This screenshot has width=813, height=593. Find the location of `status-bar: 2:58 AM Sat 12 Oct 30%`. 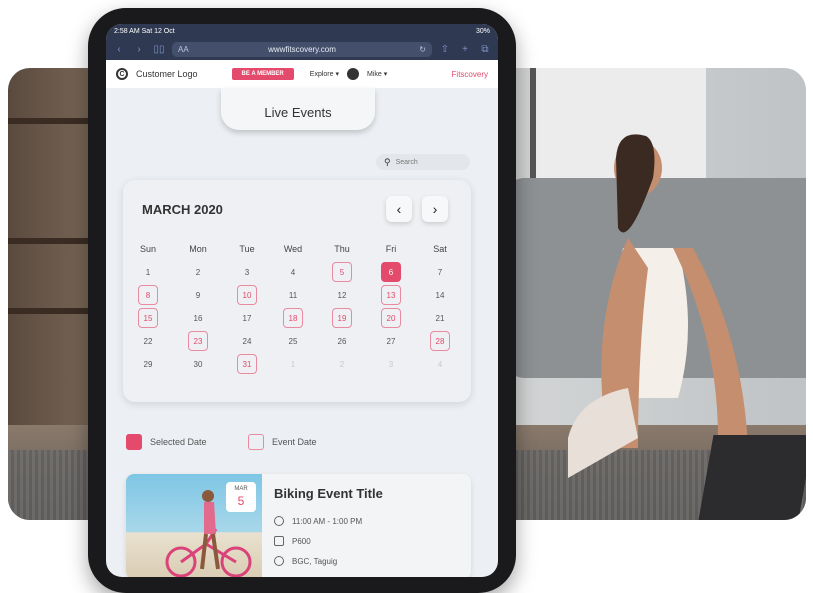

status-bar: 2:58 AM Sat 12 Oct 30% is located at coordinates (302, 31).